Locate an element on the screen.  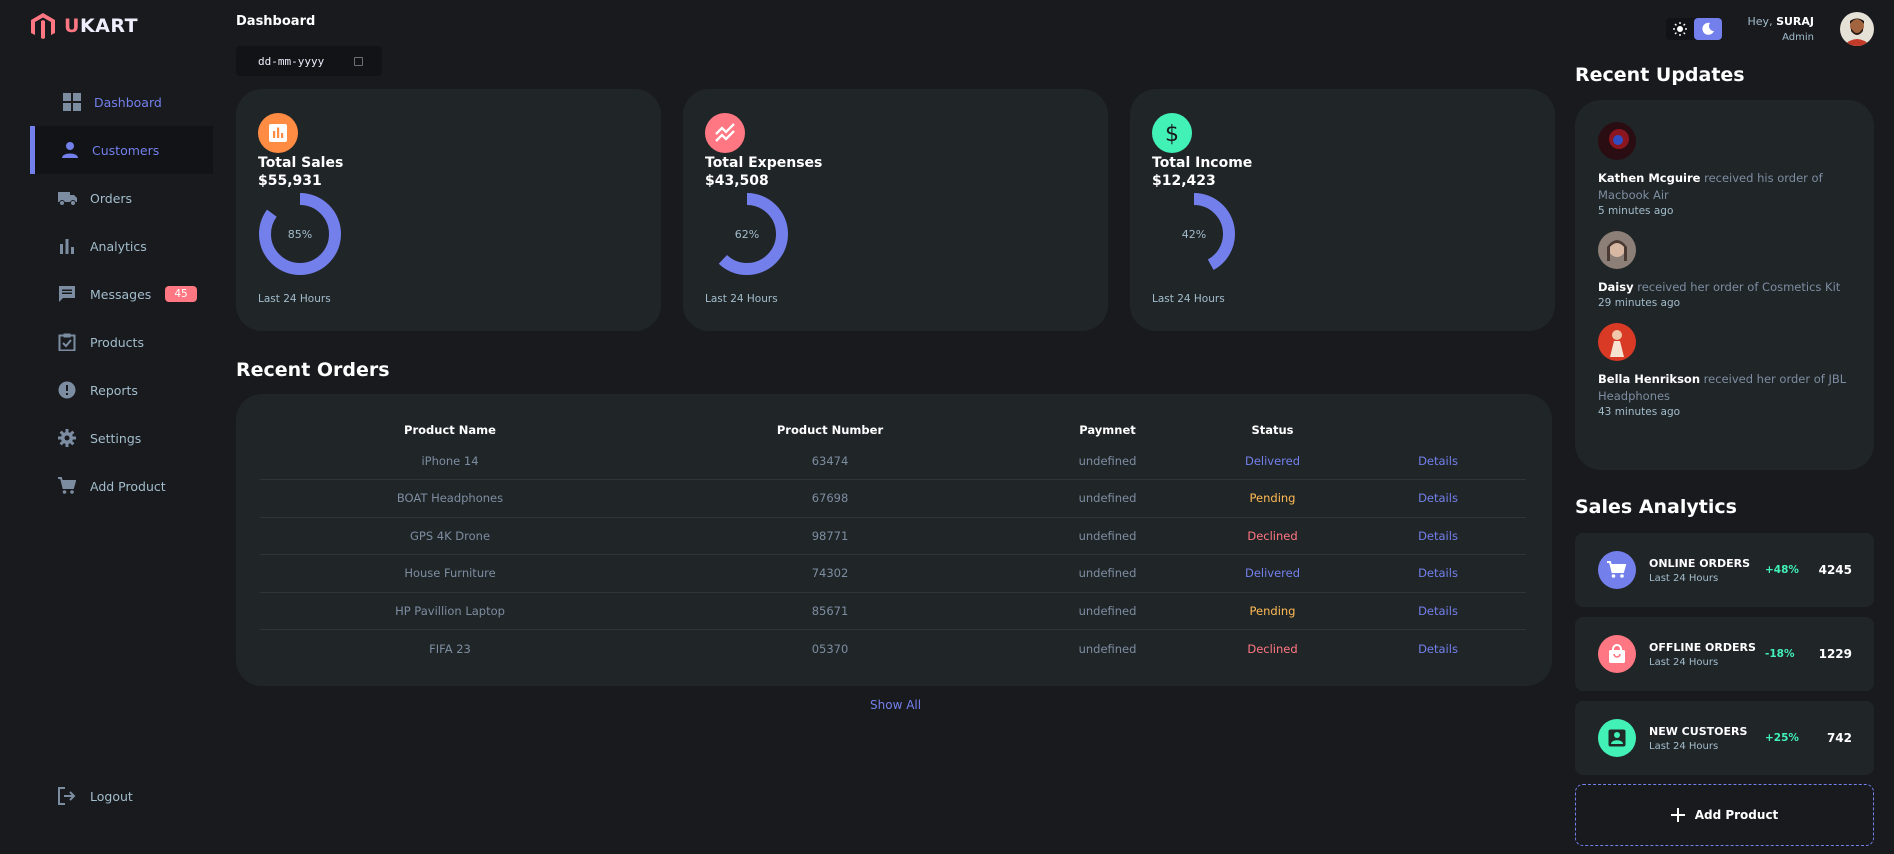
sidebar-item-add-product: Add Product is located at coordinates (106, 486).